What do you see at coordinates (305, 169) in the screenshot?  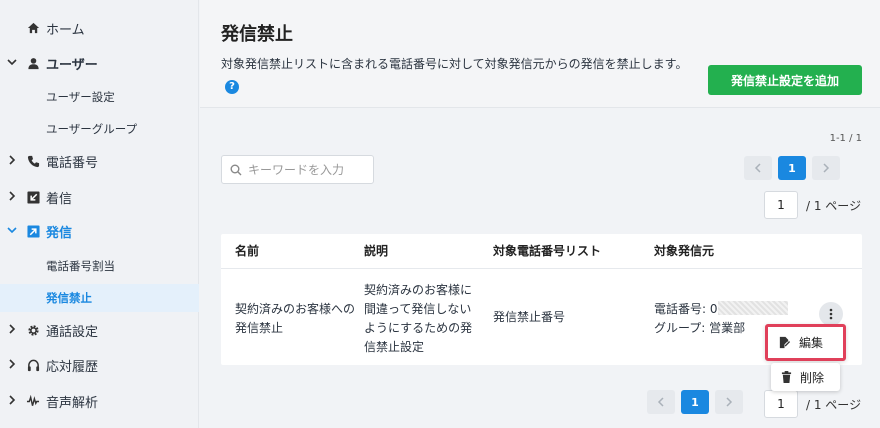 I see `search-input` at bounding box center [305, 169].